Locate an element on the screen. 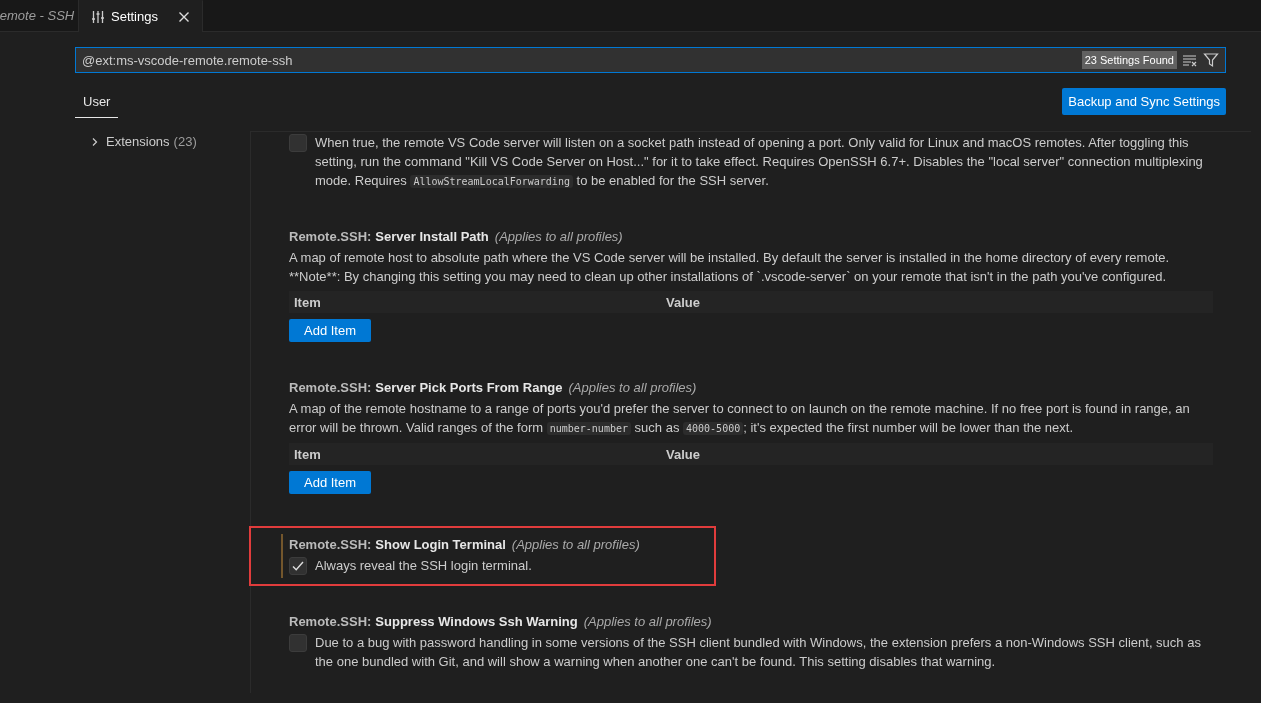 Image resolution: width=1261 pixels, height=703 pixels. sliders-icon is located at coordinates (98, 16).